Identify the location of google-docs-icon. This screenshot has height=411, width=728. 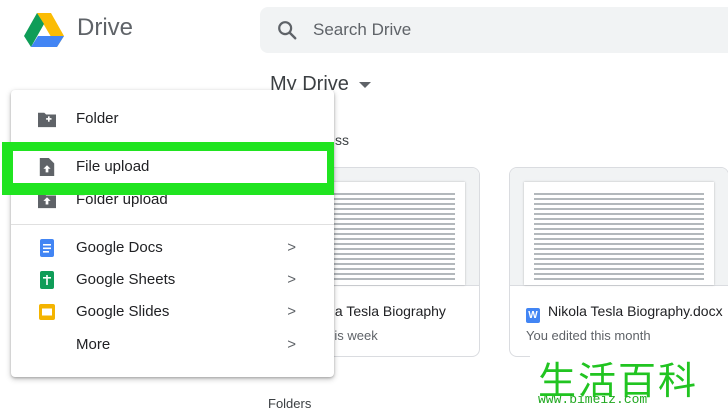
(47, 248).